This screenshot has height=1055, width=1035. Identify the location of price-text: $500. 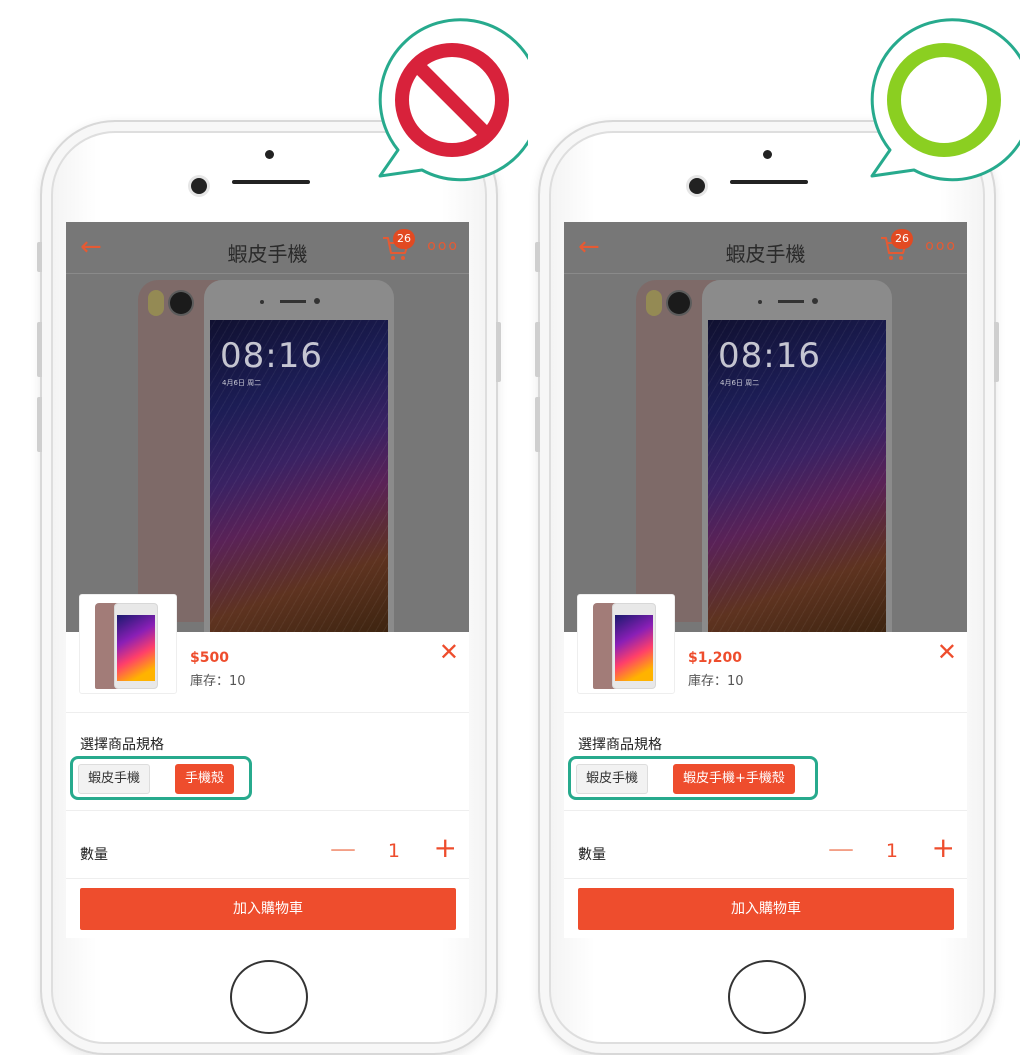
(209, 658).